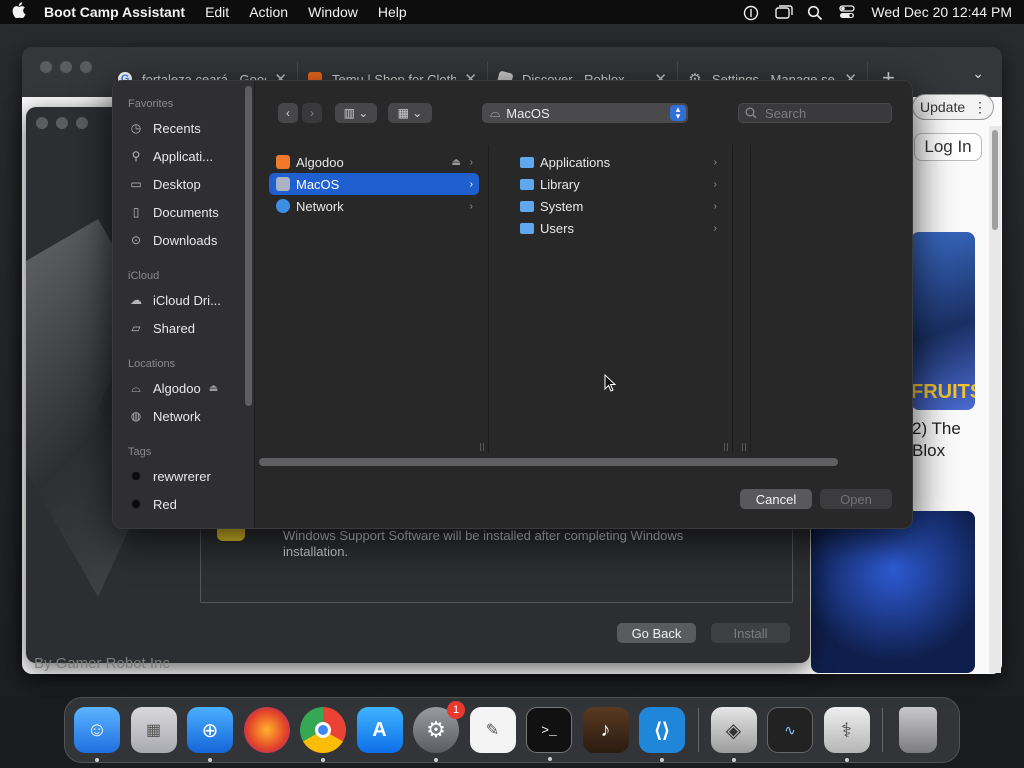 Image resolution: width=1024 pixels, height=768 pixels. Describe the element at coordinates (527, 162) in the screenshot. I see `folder-icon` at that location.